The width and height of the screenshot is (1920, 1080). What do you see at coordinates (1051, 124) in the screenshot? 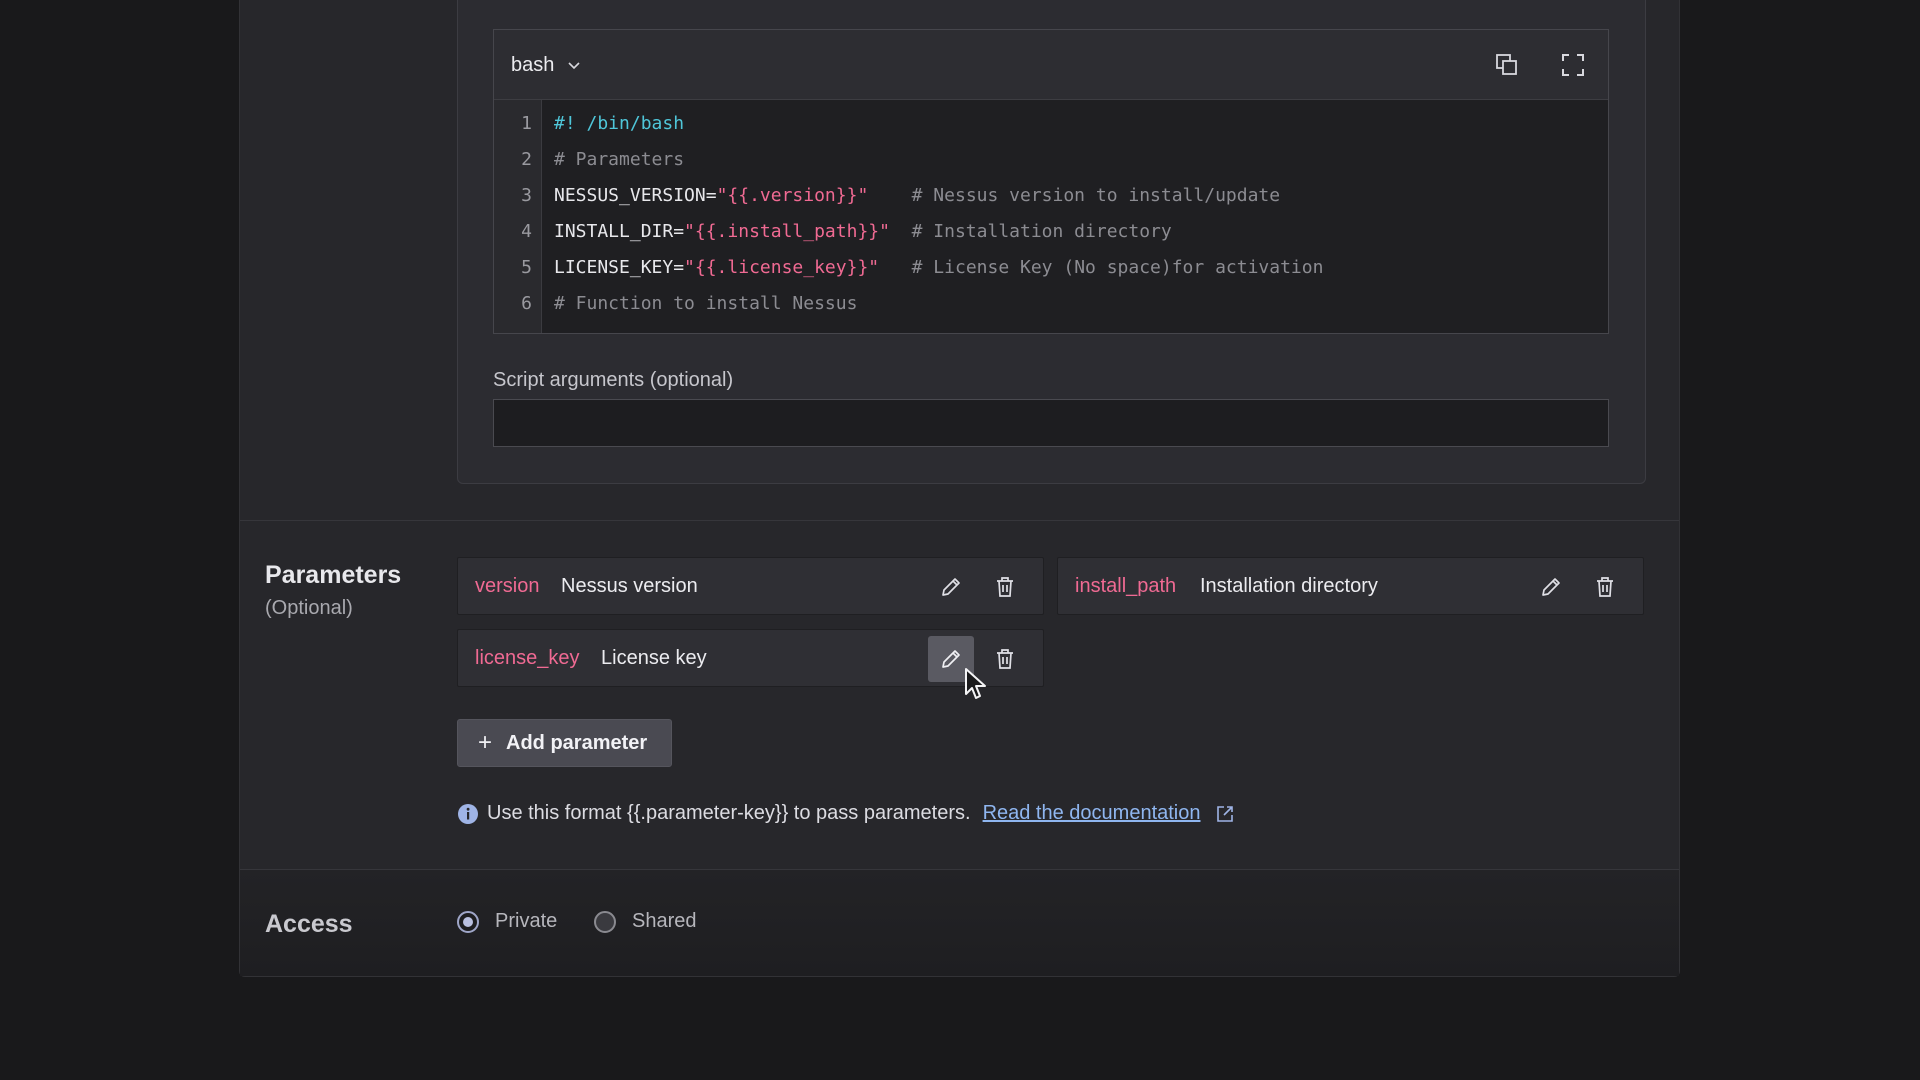
I see `code-line: 1 #! /bin/bash` at bounding box center [1051, 124].